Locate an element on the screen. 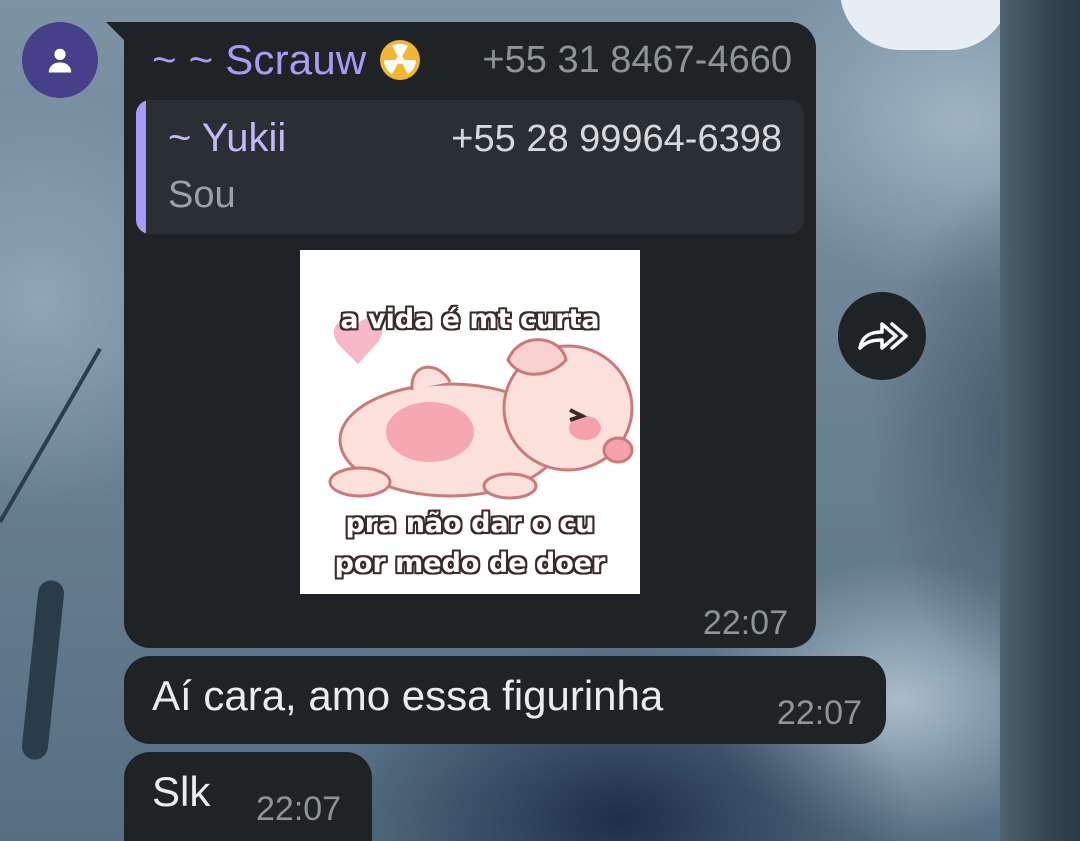  wallpaper-pillar is located at coordinates (1040, 420).